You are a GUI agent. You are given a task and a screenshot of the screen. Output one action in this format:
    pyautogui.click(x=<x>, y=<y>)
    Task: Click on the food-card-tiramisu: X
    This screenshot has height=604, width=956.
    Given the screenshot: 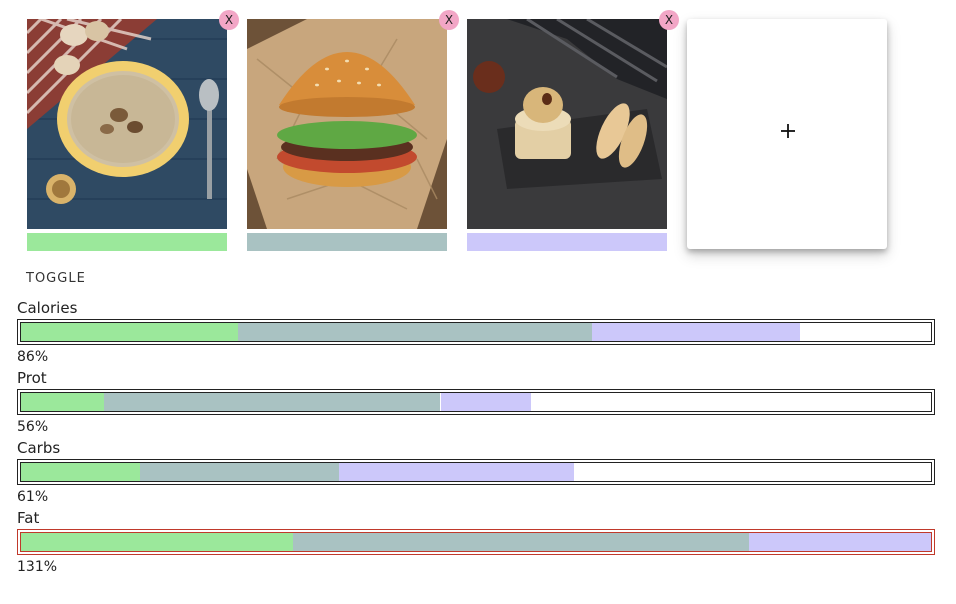 What is the action you would take?
    pyautogui.click(x=573, y=130)
    